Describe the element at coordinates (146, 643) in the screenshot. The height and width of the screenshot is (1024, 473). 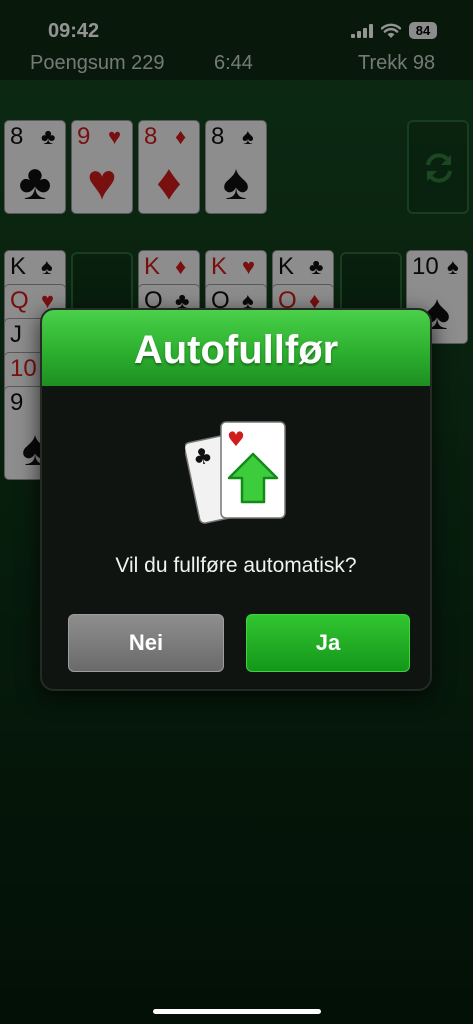
I see `no-button: Nei` at that location.